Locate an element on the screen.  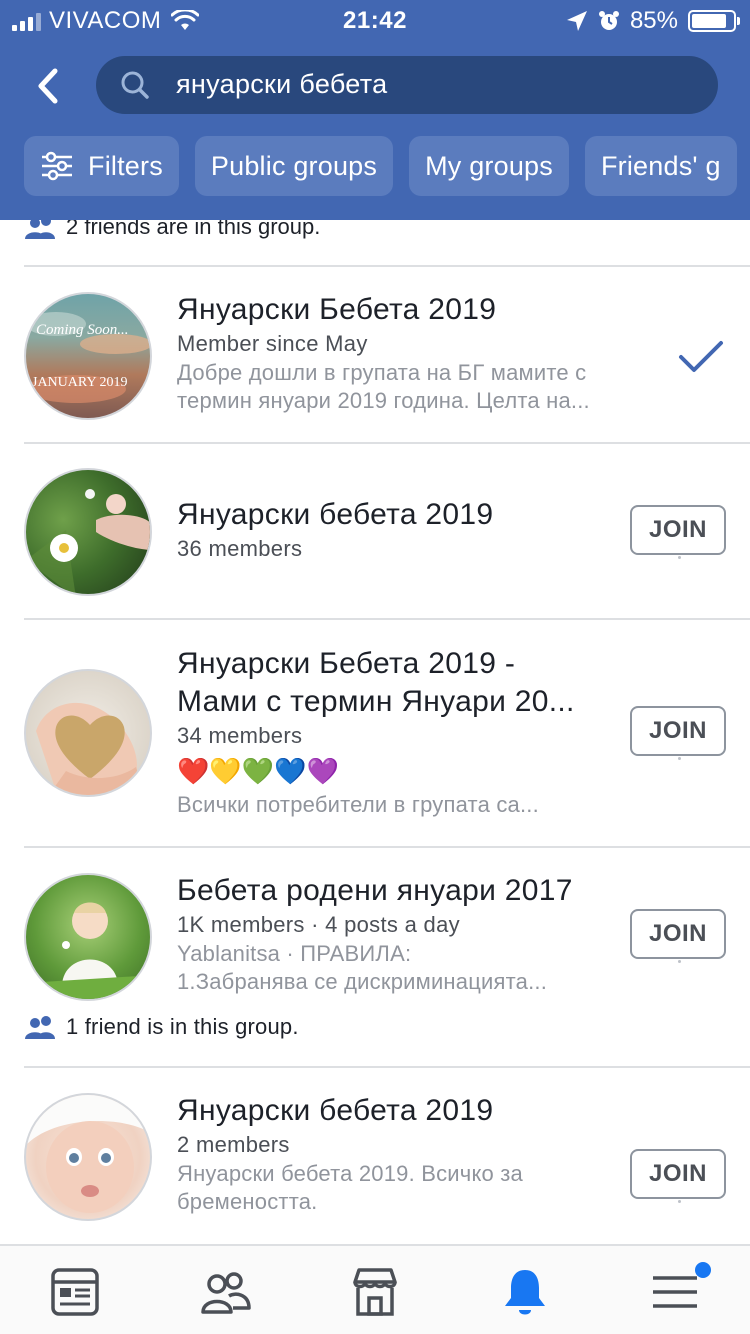
friends-groups-chip-label: Friends' g is located at coordinates (660, 165).